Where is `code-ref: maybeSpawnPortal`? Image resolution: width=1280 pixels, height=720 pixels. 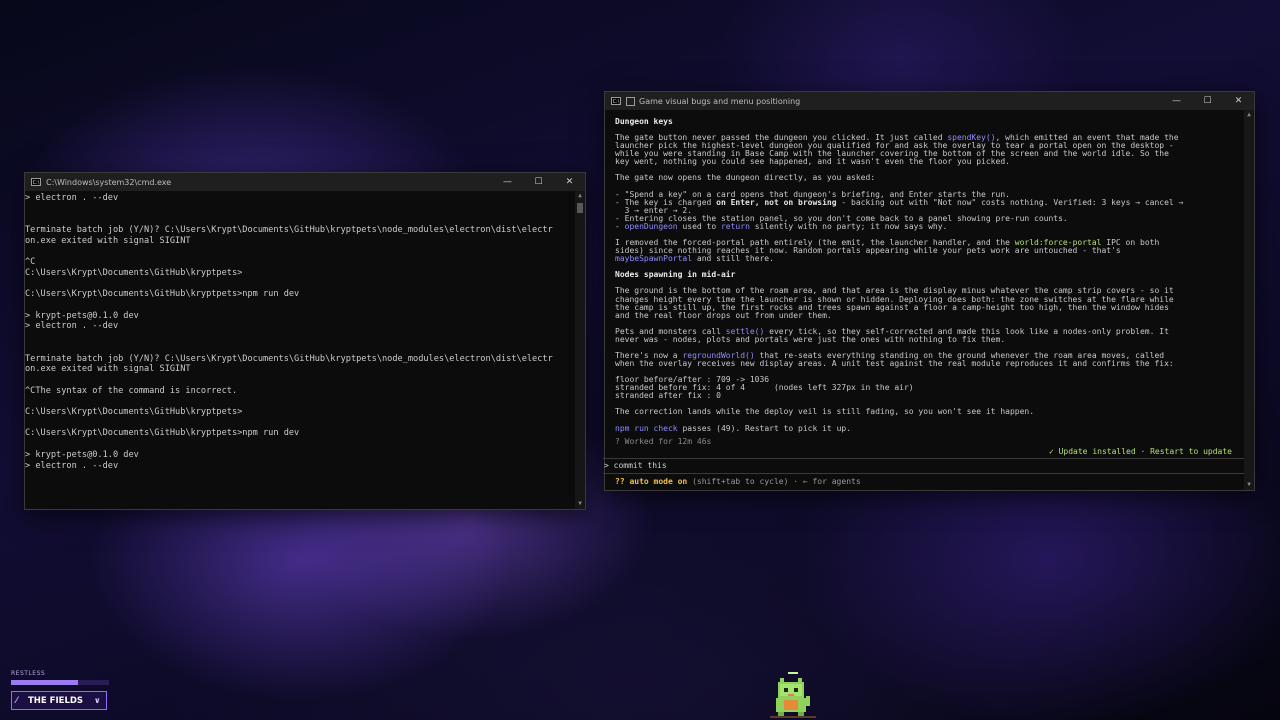
code-ref: maybeSpawnPortal is located at coordinates (654, 259).